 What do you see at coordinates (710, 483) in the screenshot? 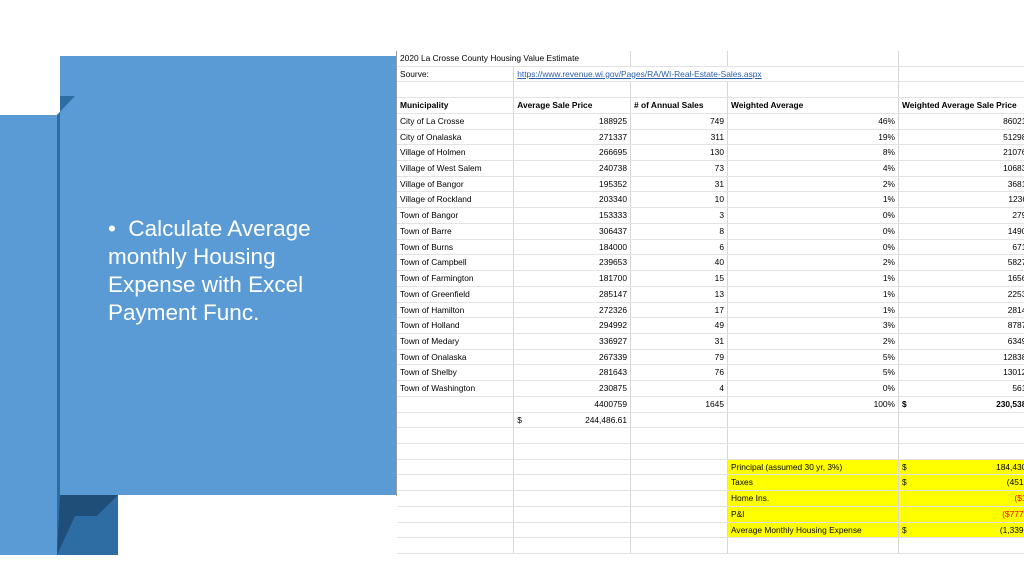
I see `payment-row: Taxes$(451.47)` at bounding box center [710, 483].